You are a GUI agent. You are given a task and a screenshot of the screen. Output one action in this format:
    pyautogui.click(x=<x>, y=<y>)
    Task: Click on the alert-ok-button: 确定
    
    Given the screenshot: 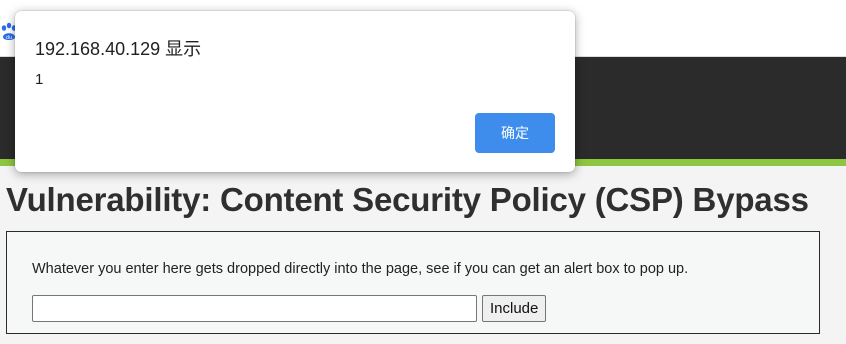 What is the action you would take?
    pyautogui.click(x=515, y=133)
    